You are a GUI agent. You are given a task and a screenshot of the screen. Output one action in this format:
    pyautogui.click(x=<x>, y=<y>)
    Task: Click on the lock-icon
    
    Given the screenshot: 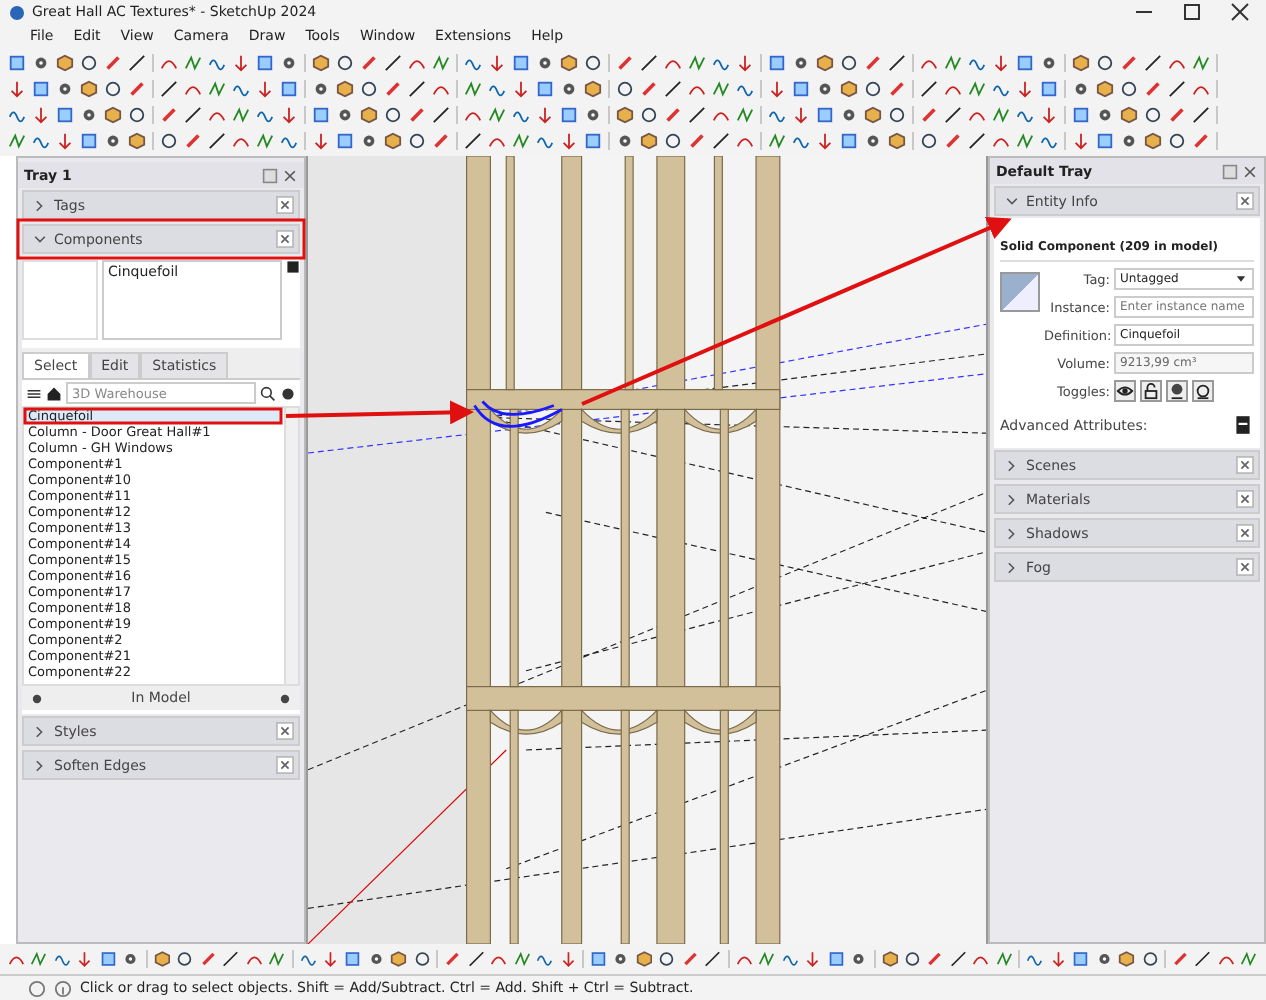 What is the action you would take?
    pyautogui.click(x=1151, y=391)
    